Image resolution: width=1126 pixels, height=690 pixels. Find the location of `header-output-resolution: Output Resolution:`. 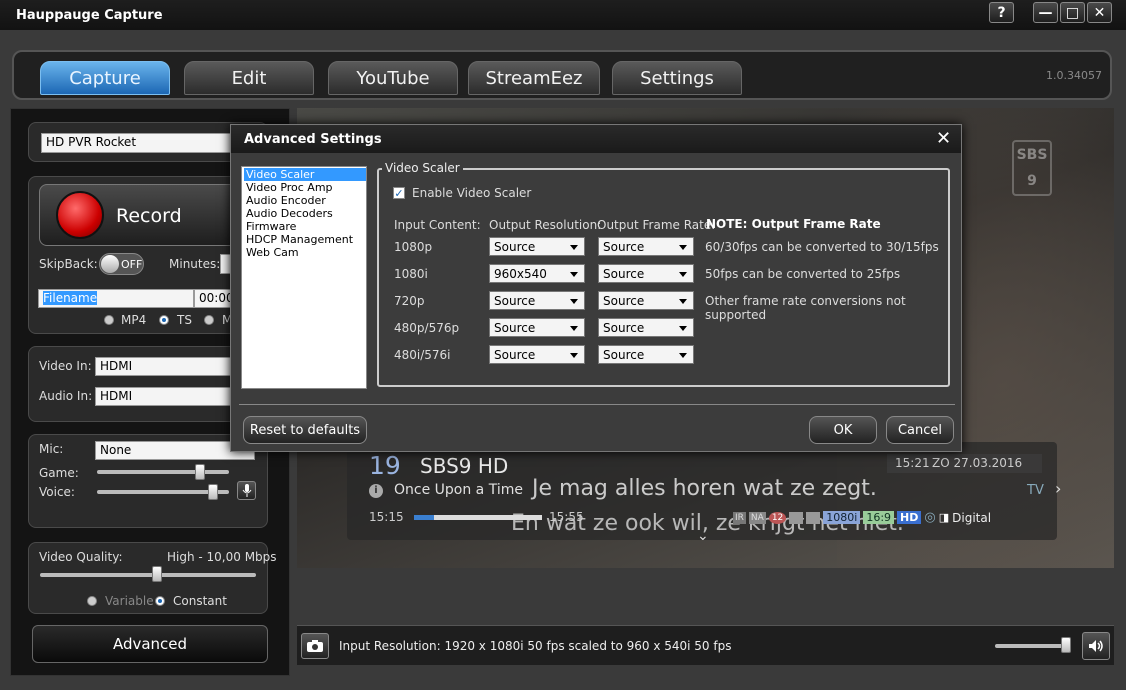

header-output-resolution: Output Resolution: is located at coordinates (545, 225).